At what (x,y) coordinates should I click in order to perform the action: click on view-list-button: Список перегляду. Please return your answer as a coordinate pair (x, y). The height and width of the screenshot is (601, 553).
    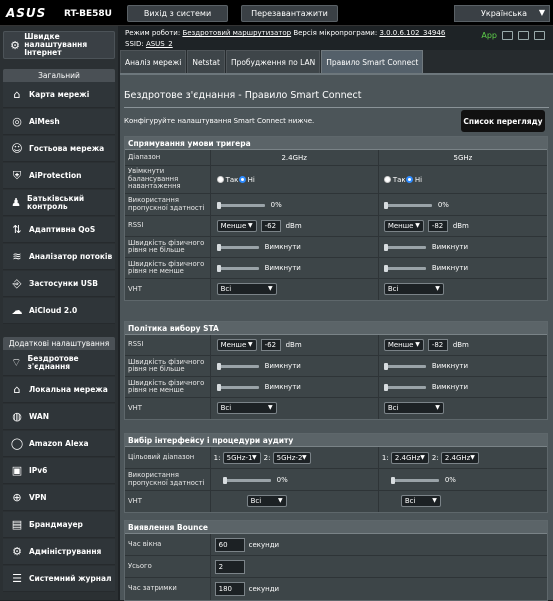
    Looking at the image, I should click on (503, 121).